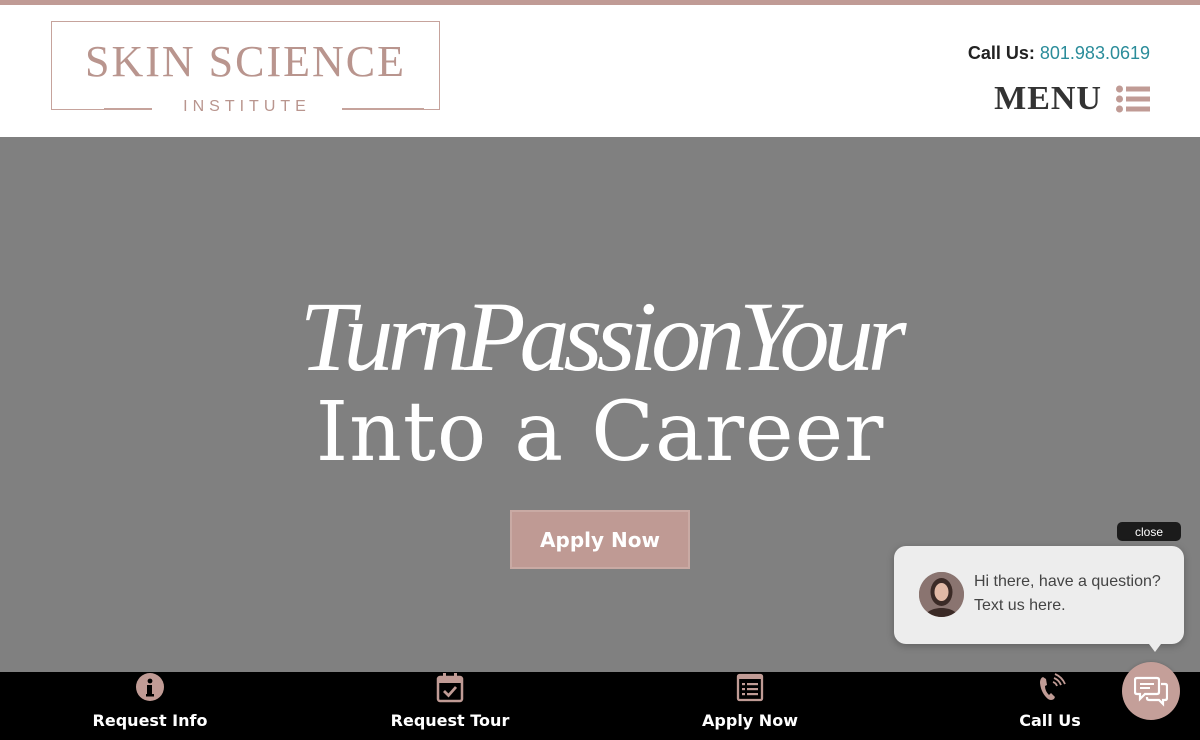 The image size is (1200, 740). Describe the element at coordinates (450, 720) in the screenshot. I see `request-tour-label: Request Tour` at that location.